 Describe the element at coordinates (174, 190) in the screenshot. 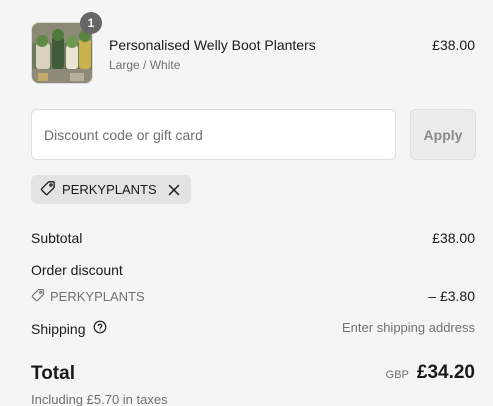

I see `close-icon` at that location.